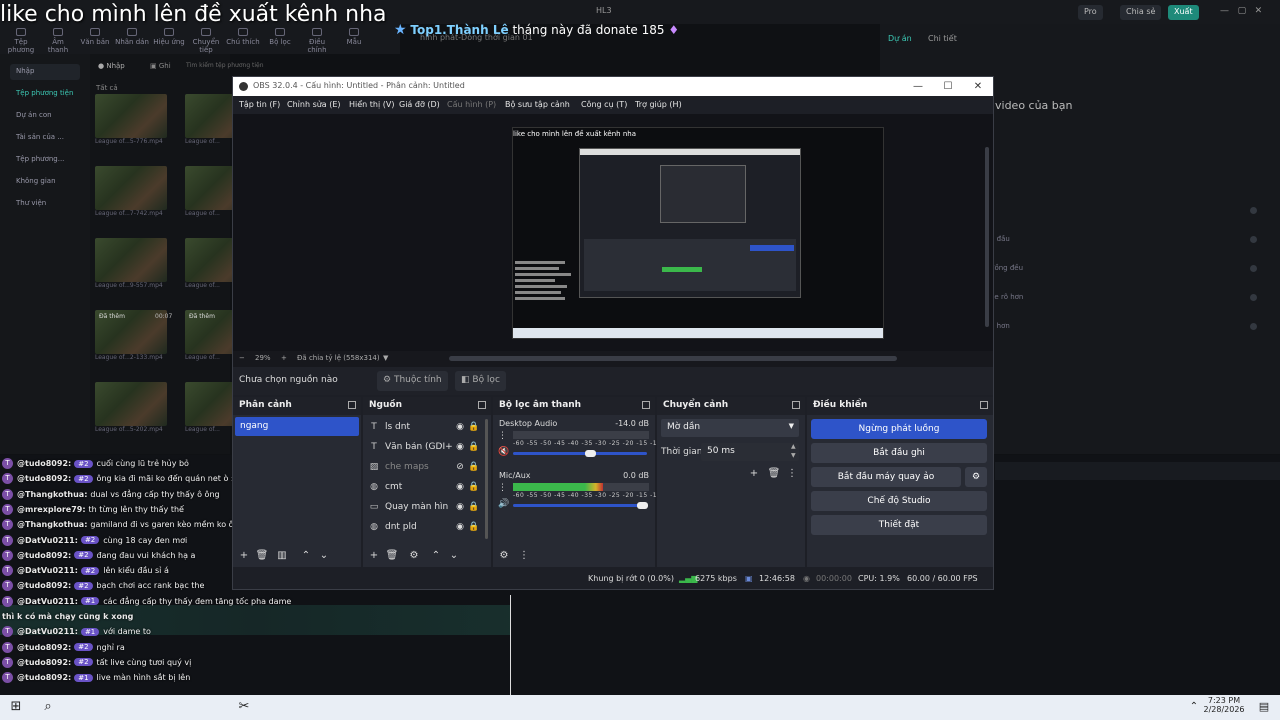 The width and height of the screenshot is (1280, 720). I want to click on transition-menu-button: ⋮, so click(792, 474).